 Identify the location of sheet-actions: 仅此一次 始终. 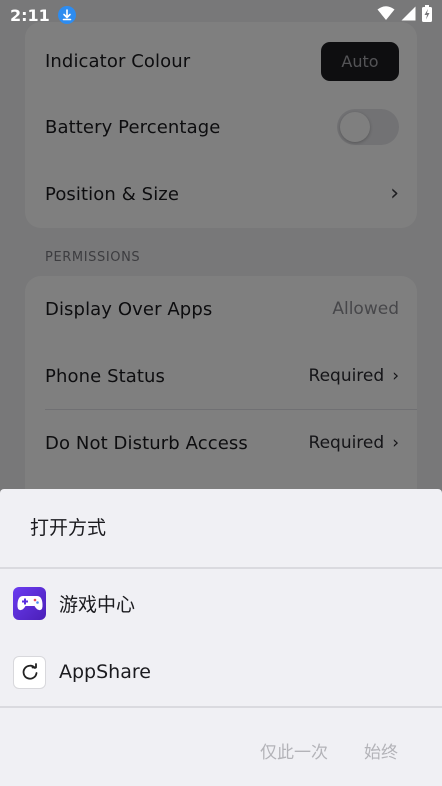
(221, 750).